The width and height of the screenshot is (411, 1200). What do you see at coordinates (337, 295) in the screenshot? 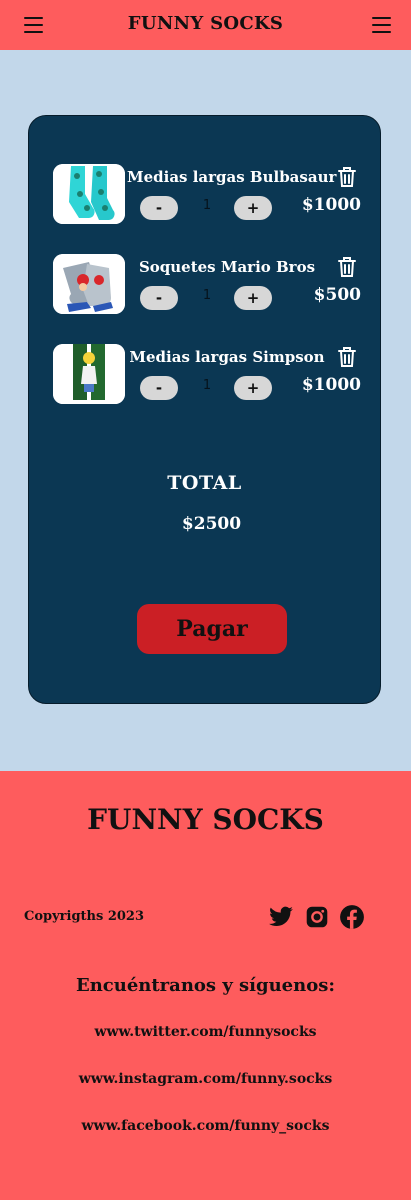
I see `item-price: $500` at bounding box center [337, 295].